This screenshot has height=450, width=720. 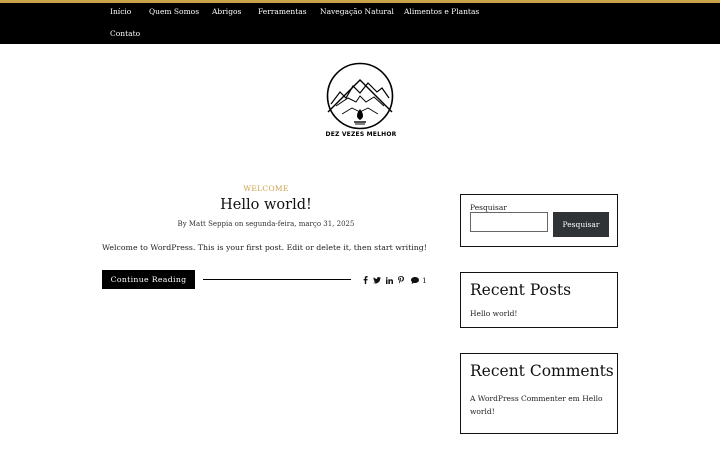 I want to click on post-category: WELCOME, so click(x=266, y=188).